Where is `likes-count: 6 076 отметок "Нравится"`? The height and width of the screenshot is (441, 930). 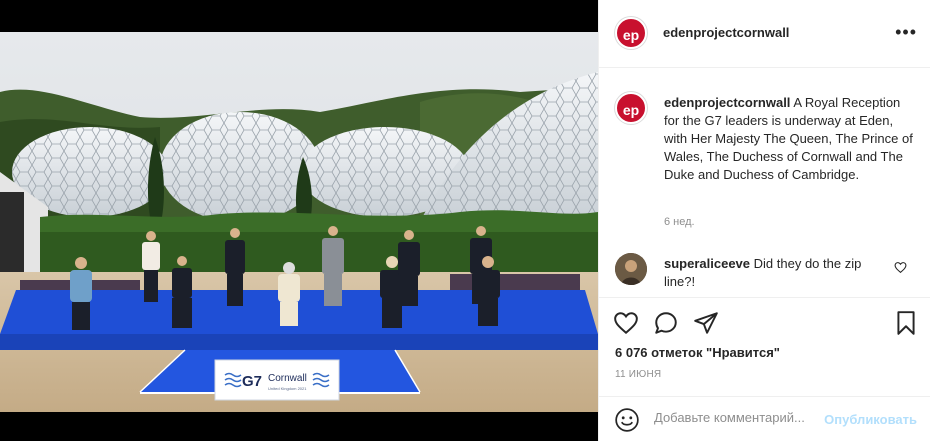 likes-count: 6 076 отметок "Нравится" is located at coordinates (697, 352).